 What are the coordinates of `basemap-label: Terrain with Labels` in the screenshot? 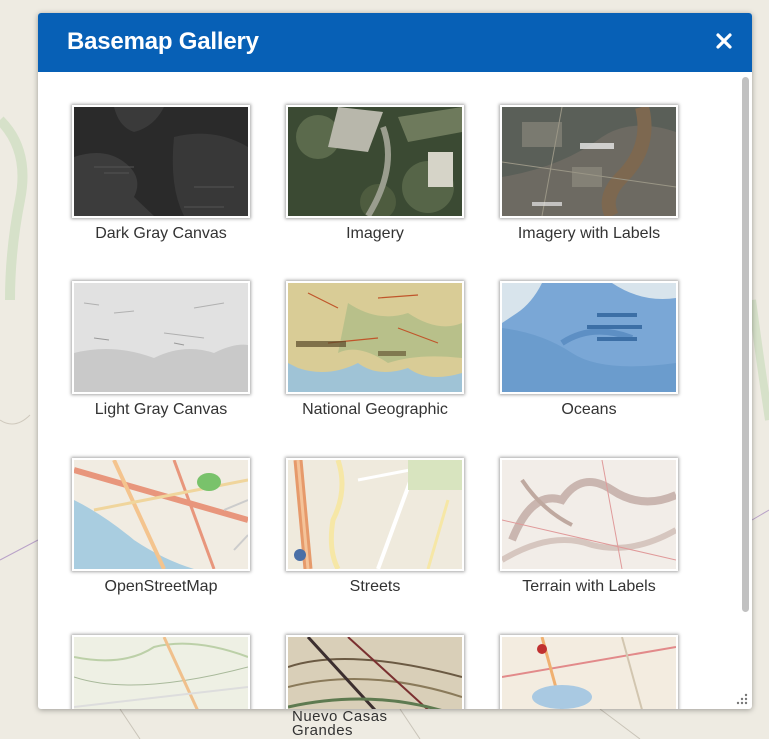 It's located at (589, 586).